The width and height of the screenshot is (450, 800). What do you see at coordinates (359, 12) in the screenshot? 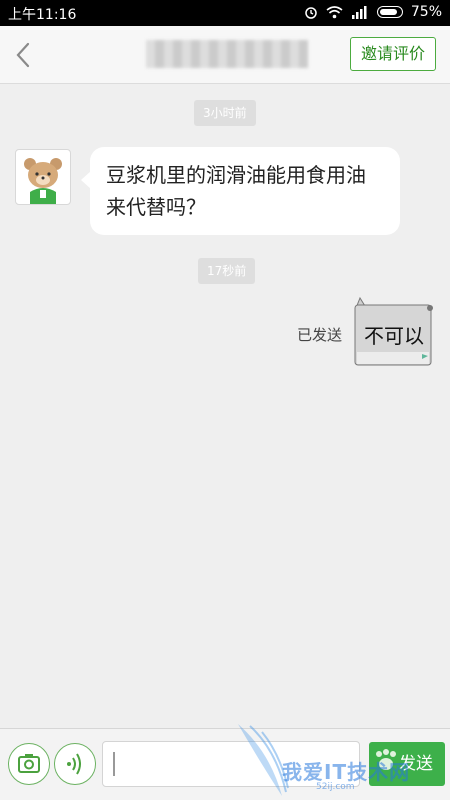
I see `signal-icon` at bounding box center [359, 12].